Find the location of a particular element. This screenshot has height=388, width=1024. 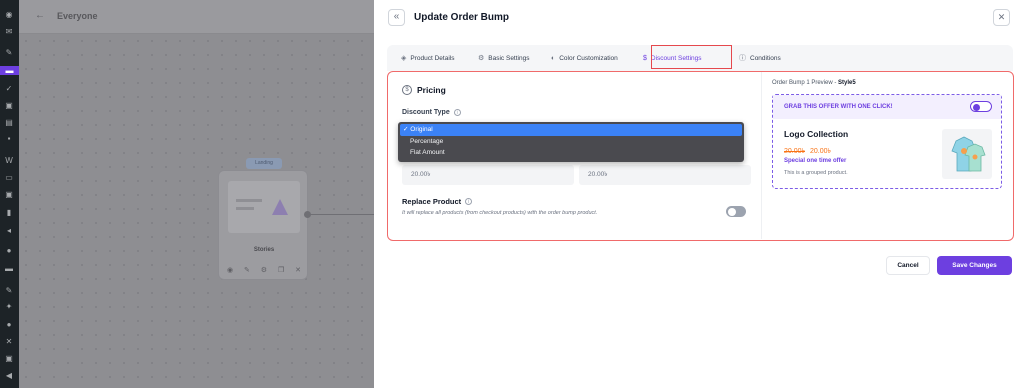

preview-style: Style5 is located at coordinates (847, 83).